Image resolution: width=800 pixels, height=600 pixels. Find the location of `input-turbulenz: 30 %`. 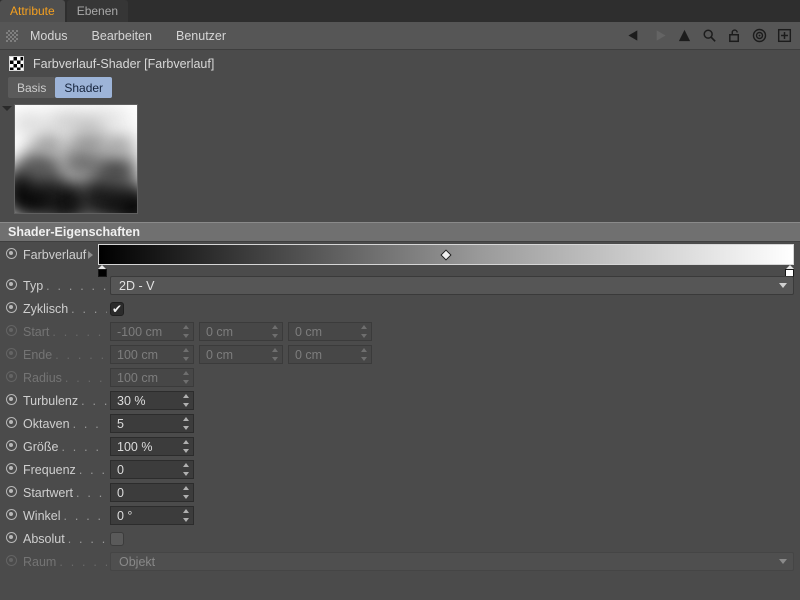

input-turbulenz: 30 % is located at coordinates (152, 400).